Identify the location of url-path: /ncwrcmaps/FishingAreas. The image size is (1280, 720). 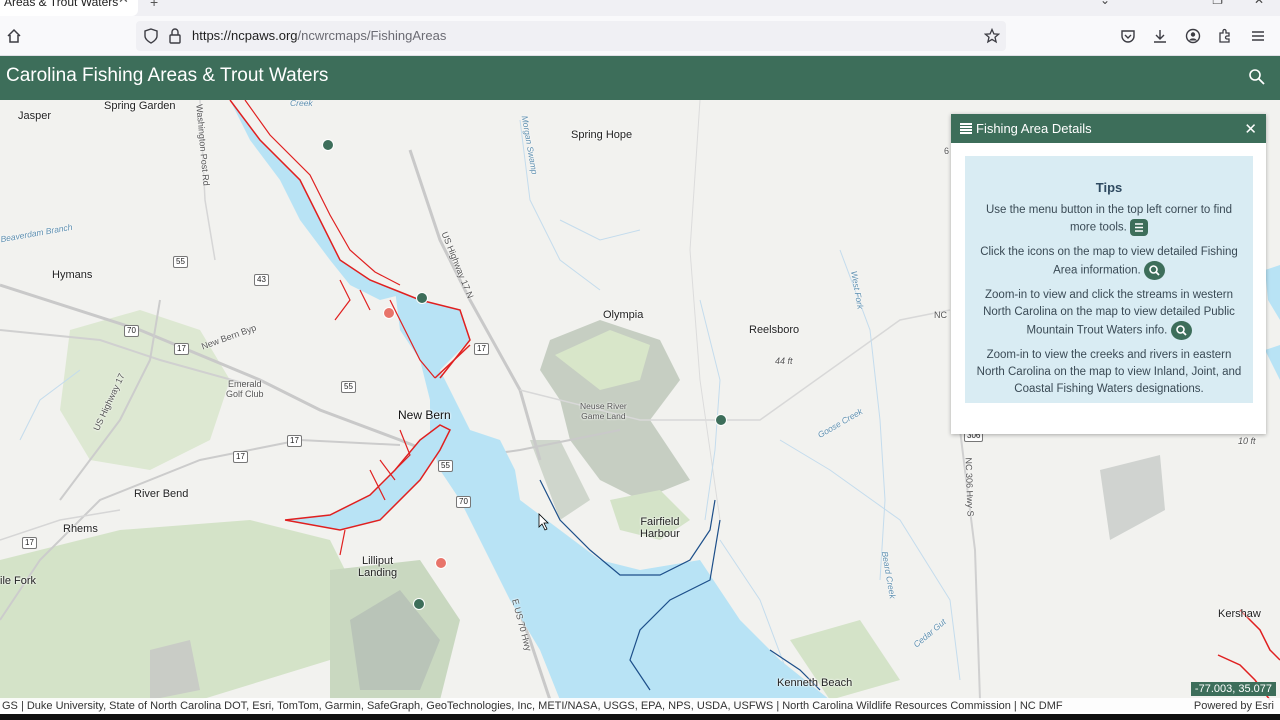
(372, 35).